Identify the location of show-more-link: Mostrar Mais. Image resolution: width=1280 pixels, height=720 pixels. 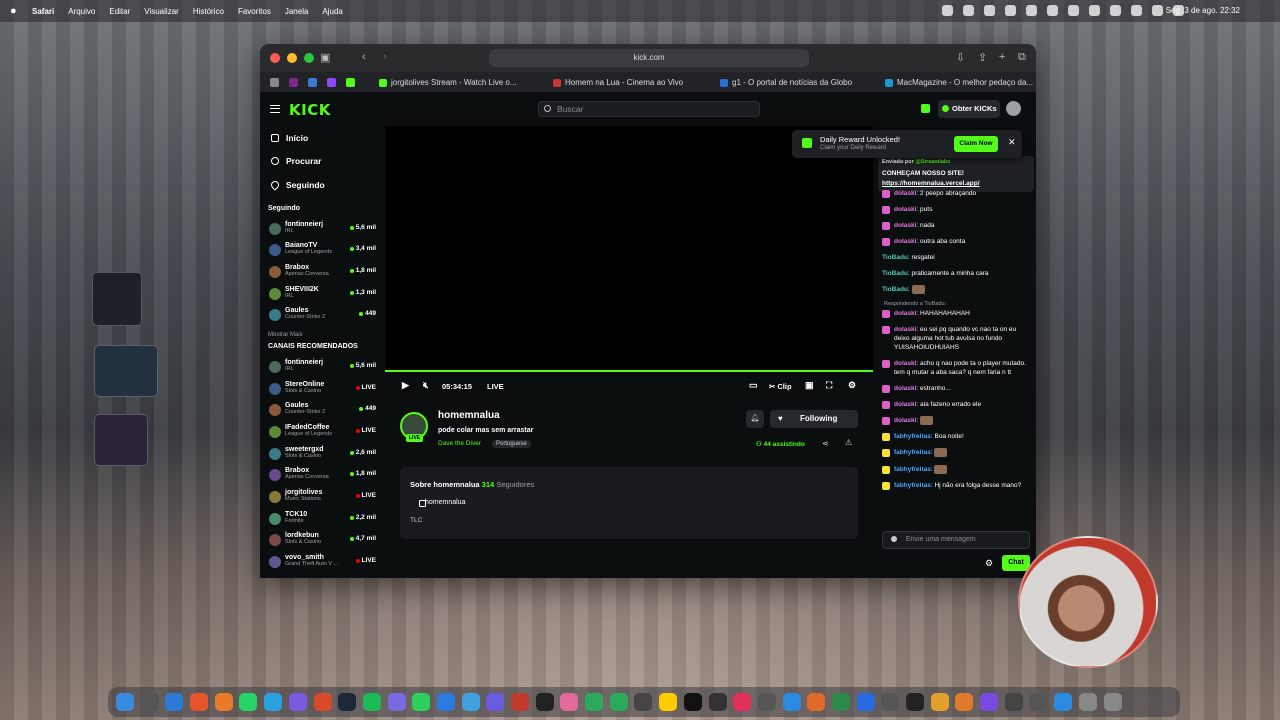
(321, 335).